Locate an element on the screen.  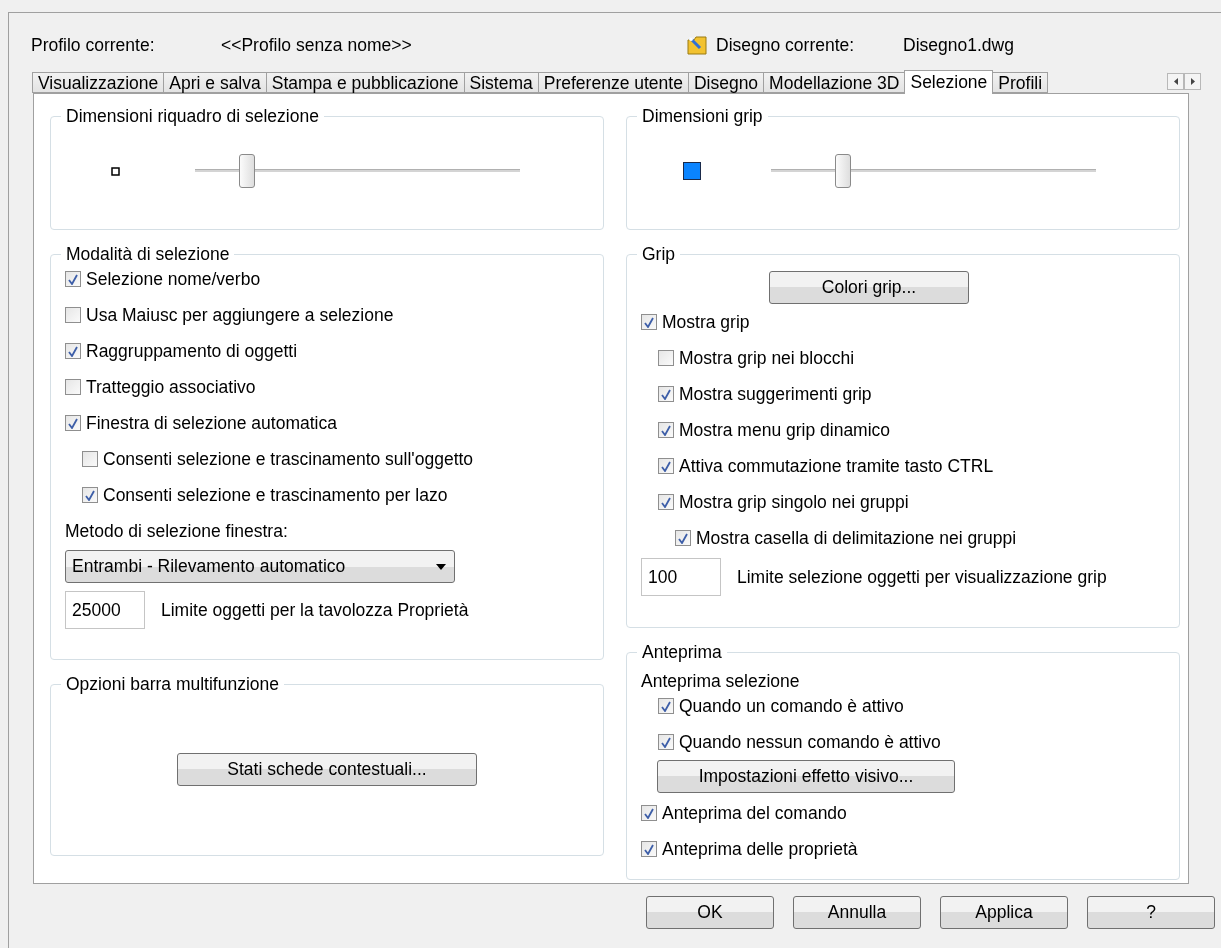
tab: Profili is located at coordinates (1020, 82).